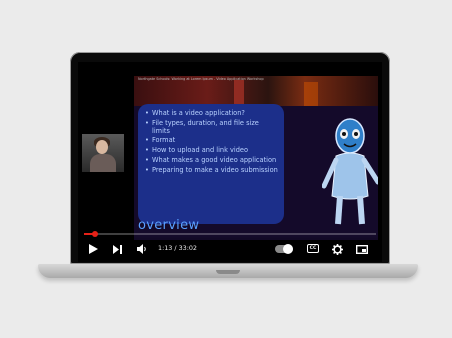 Image resolution: width=452 pixels, height=338 pixels. I want to click on progress-bar, so click(230, 234).